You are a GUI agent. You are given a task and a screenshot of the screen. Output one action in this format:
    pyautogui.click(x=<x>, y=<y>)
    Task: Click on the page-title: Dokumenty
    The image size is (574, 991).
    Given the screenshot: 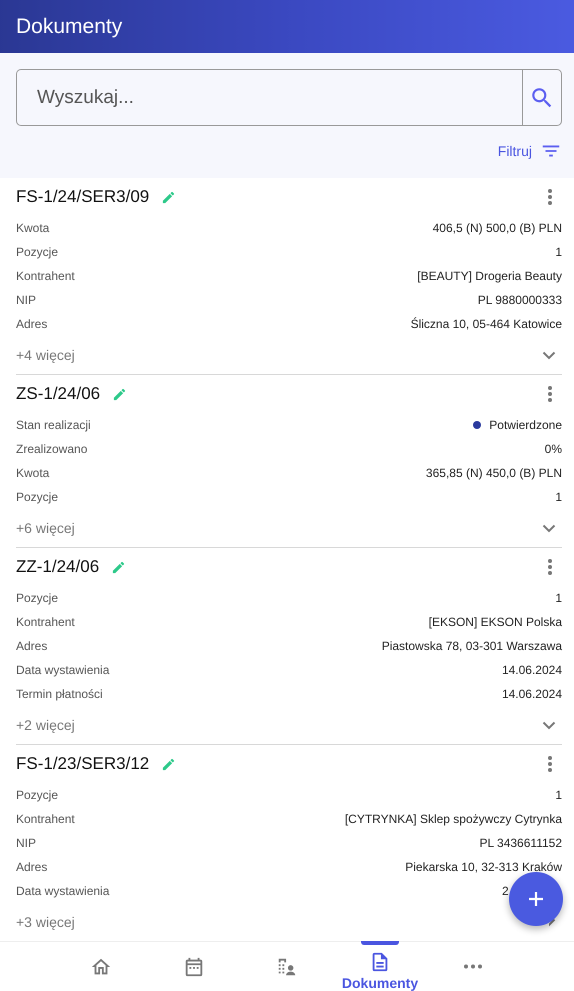 What is the action you would take?
    pyautogui.click(x=69, y=26)
    